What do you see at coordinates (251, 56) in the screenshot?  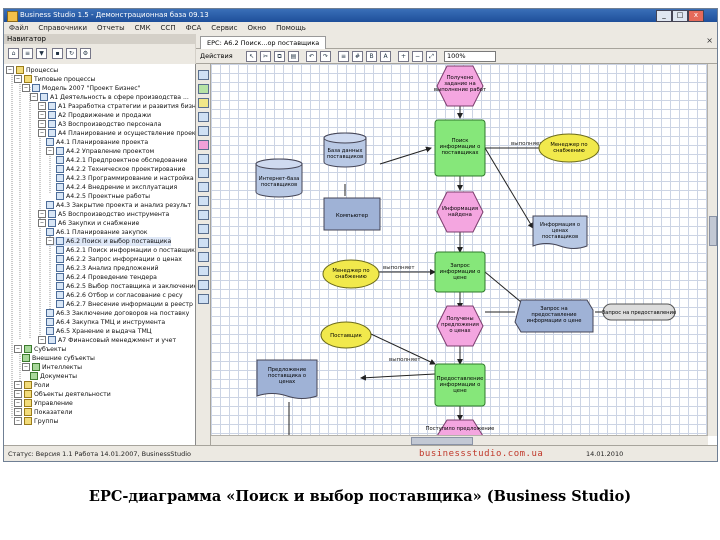 I see `pointer-icon: ↖` at bounding box center [251, 56].